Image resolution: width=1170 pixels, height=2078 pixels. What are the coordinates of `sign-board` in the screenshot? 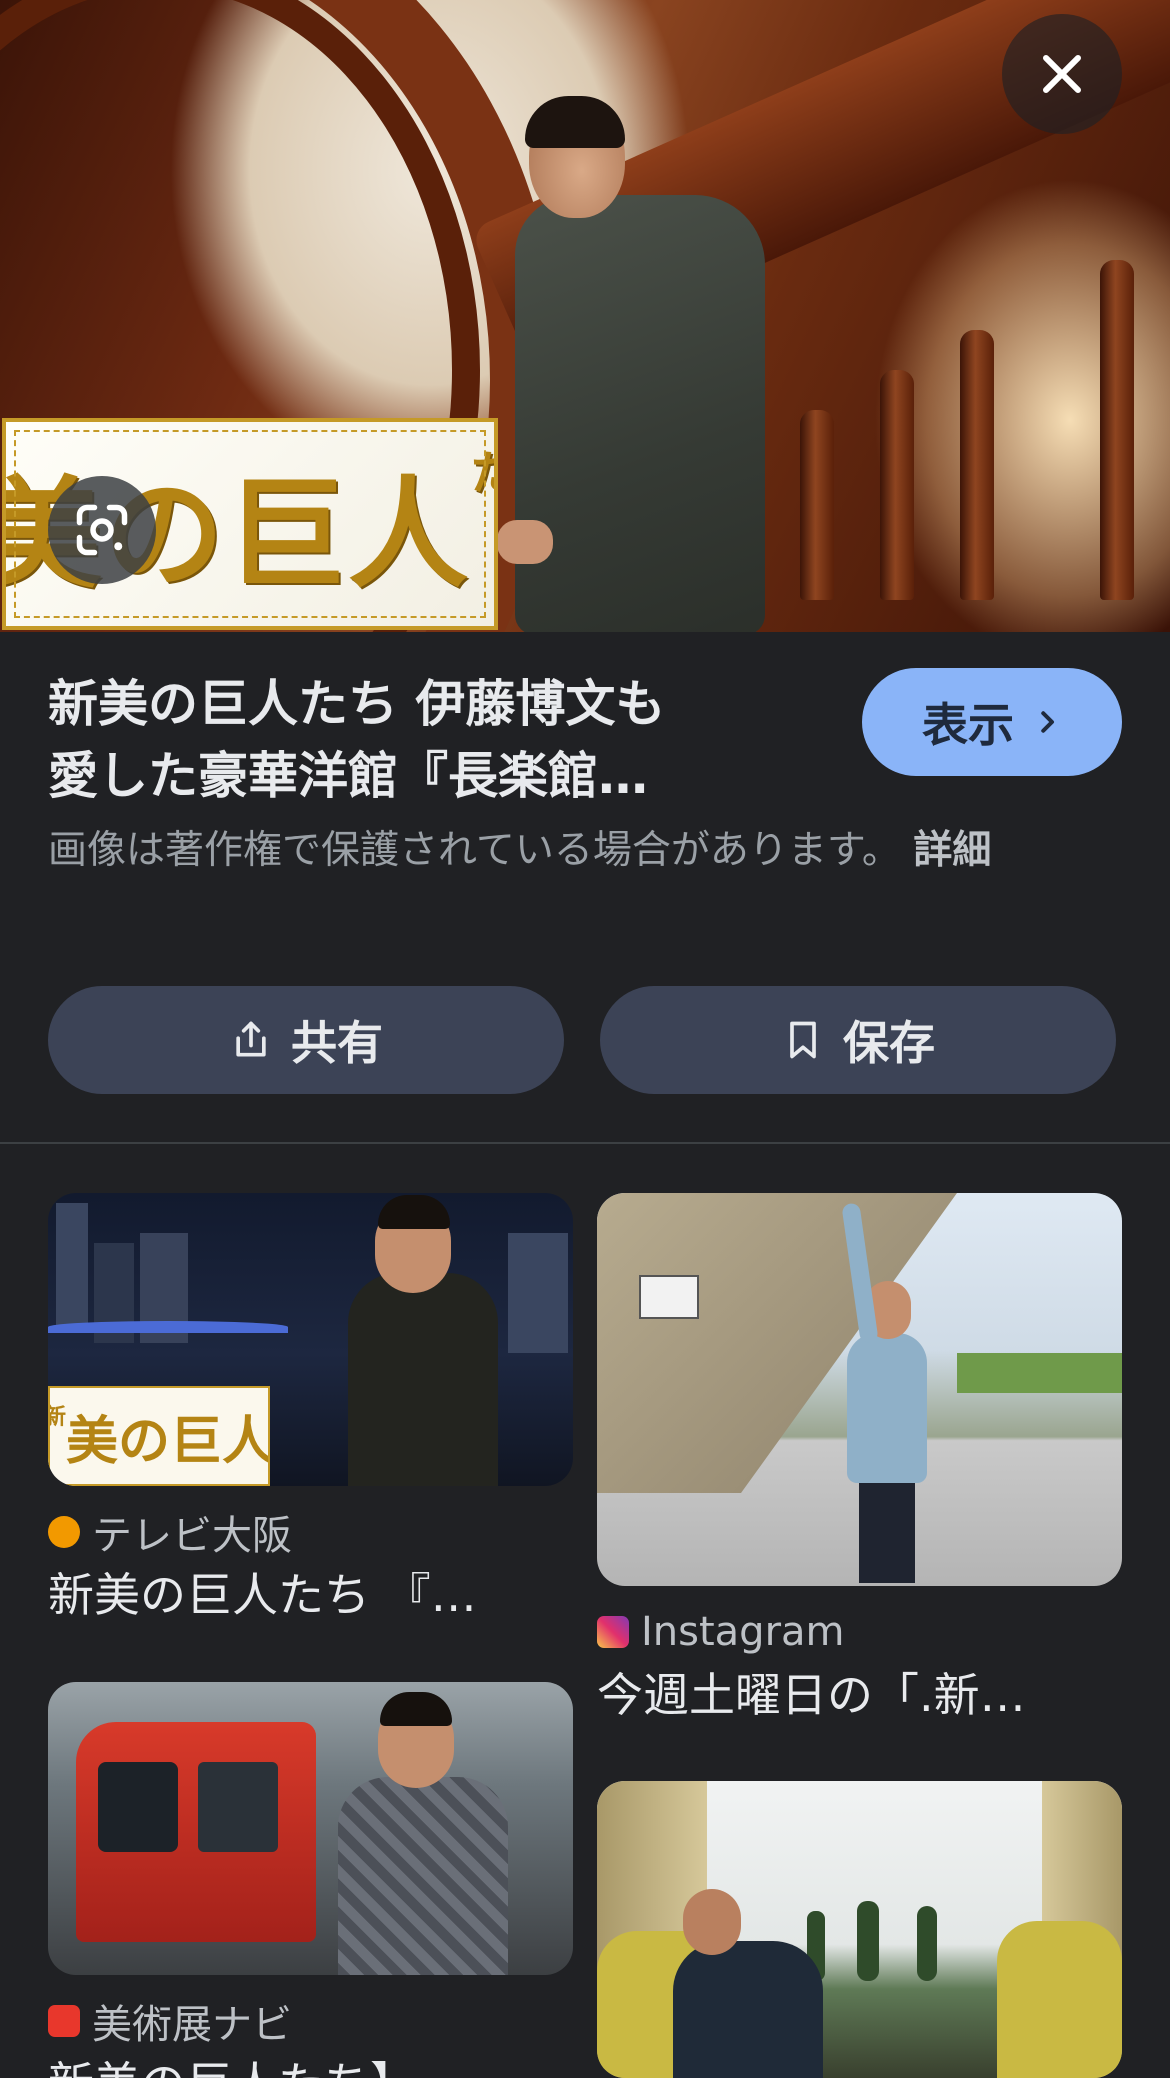 It's located at (669, 1297).